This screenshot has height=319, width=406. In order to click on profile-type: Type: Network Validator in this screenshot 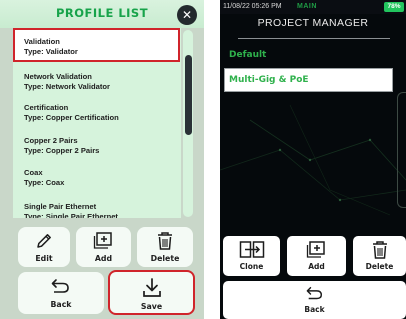, I will do `click(67, 86)`.